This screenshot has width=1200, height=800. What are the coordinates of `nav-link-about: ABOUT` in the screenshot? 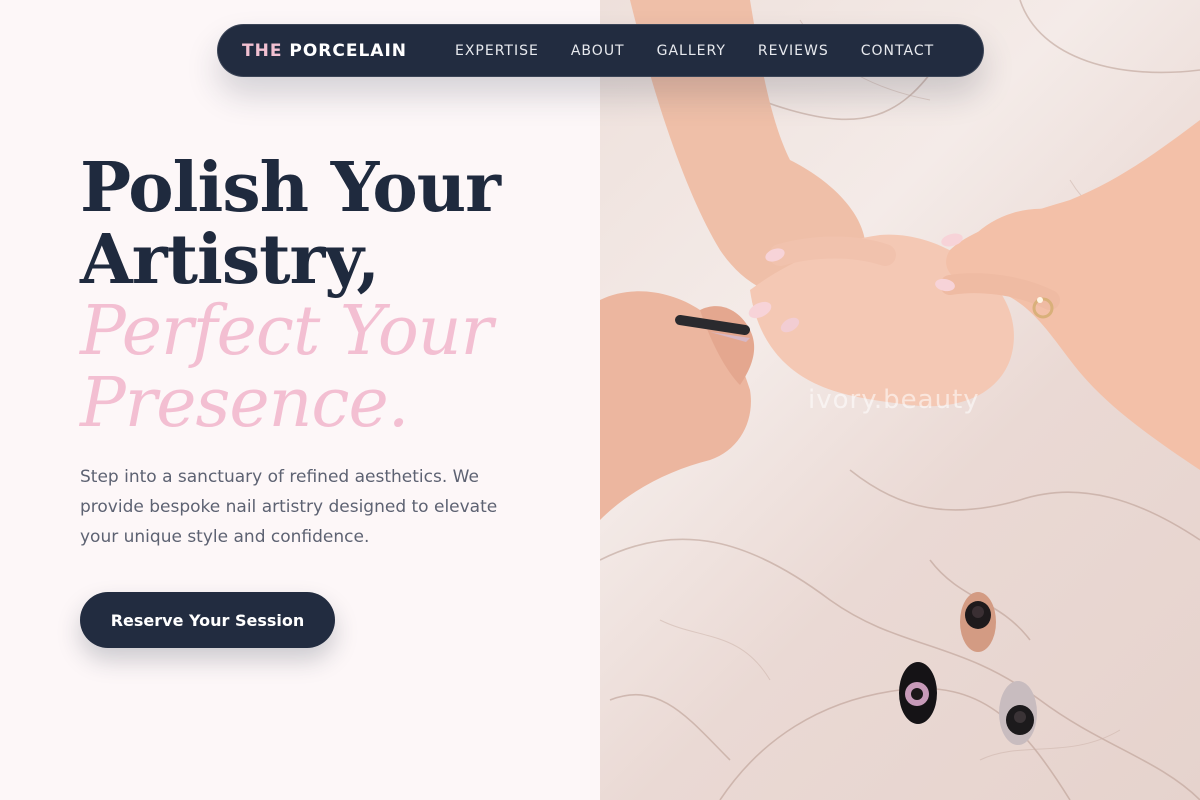 It's located at (598, 51).